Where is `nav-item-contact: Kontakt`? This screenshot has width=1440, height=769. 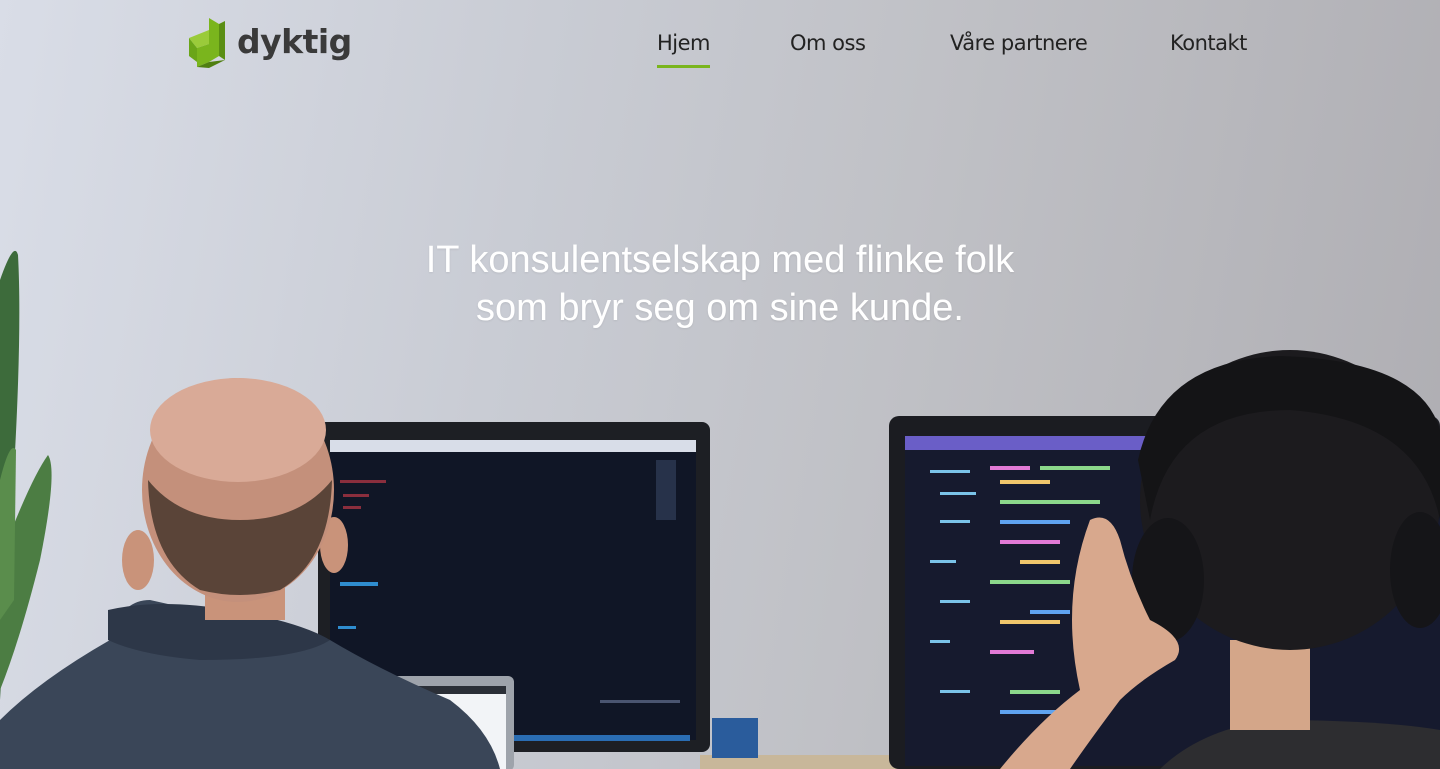
nav-item-contact: Kontakt is located at coordinates (1208, 48).